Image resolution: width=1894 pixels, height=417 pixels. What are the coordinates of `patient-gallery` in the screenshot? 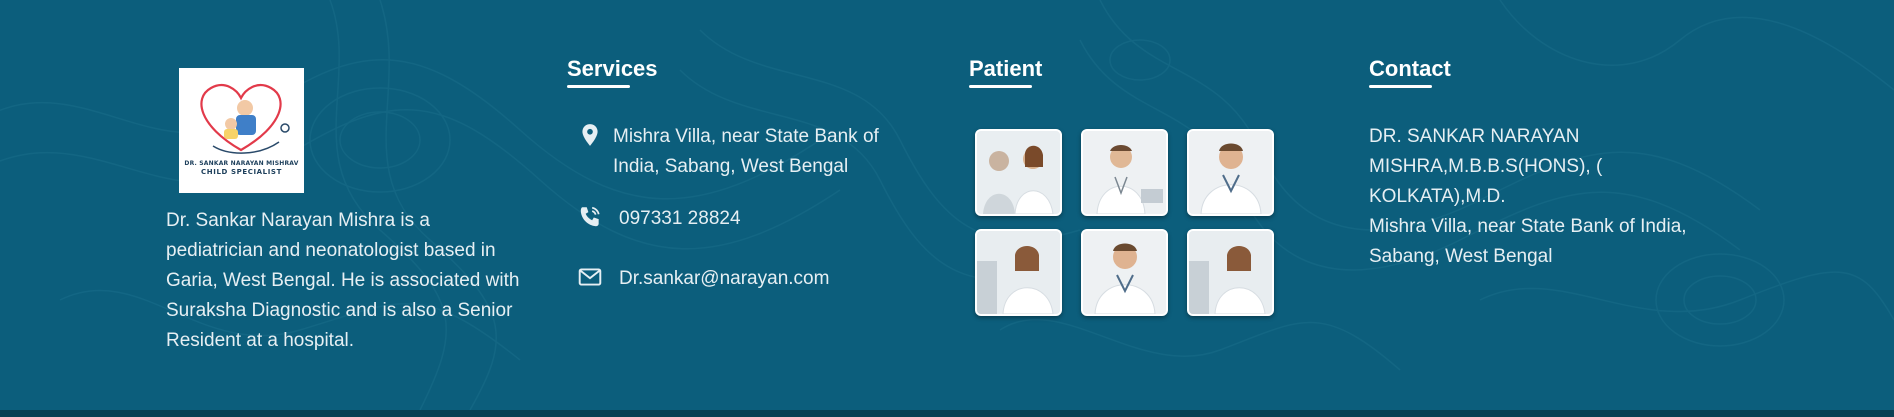 It's located at (1135, 222).